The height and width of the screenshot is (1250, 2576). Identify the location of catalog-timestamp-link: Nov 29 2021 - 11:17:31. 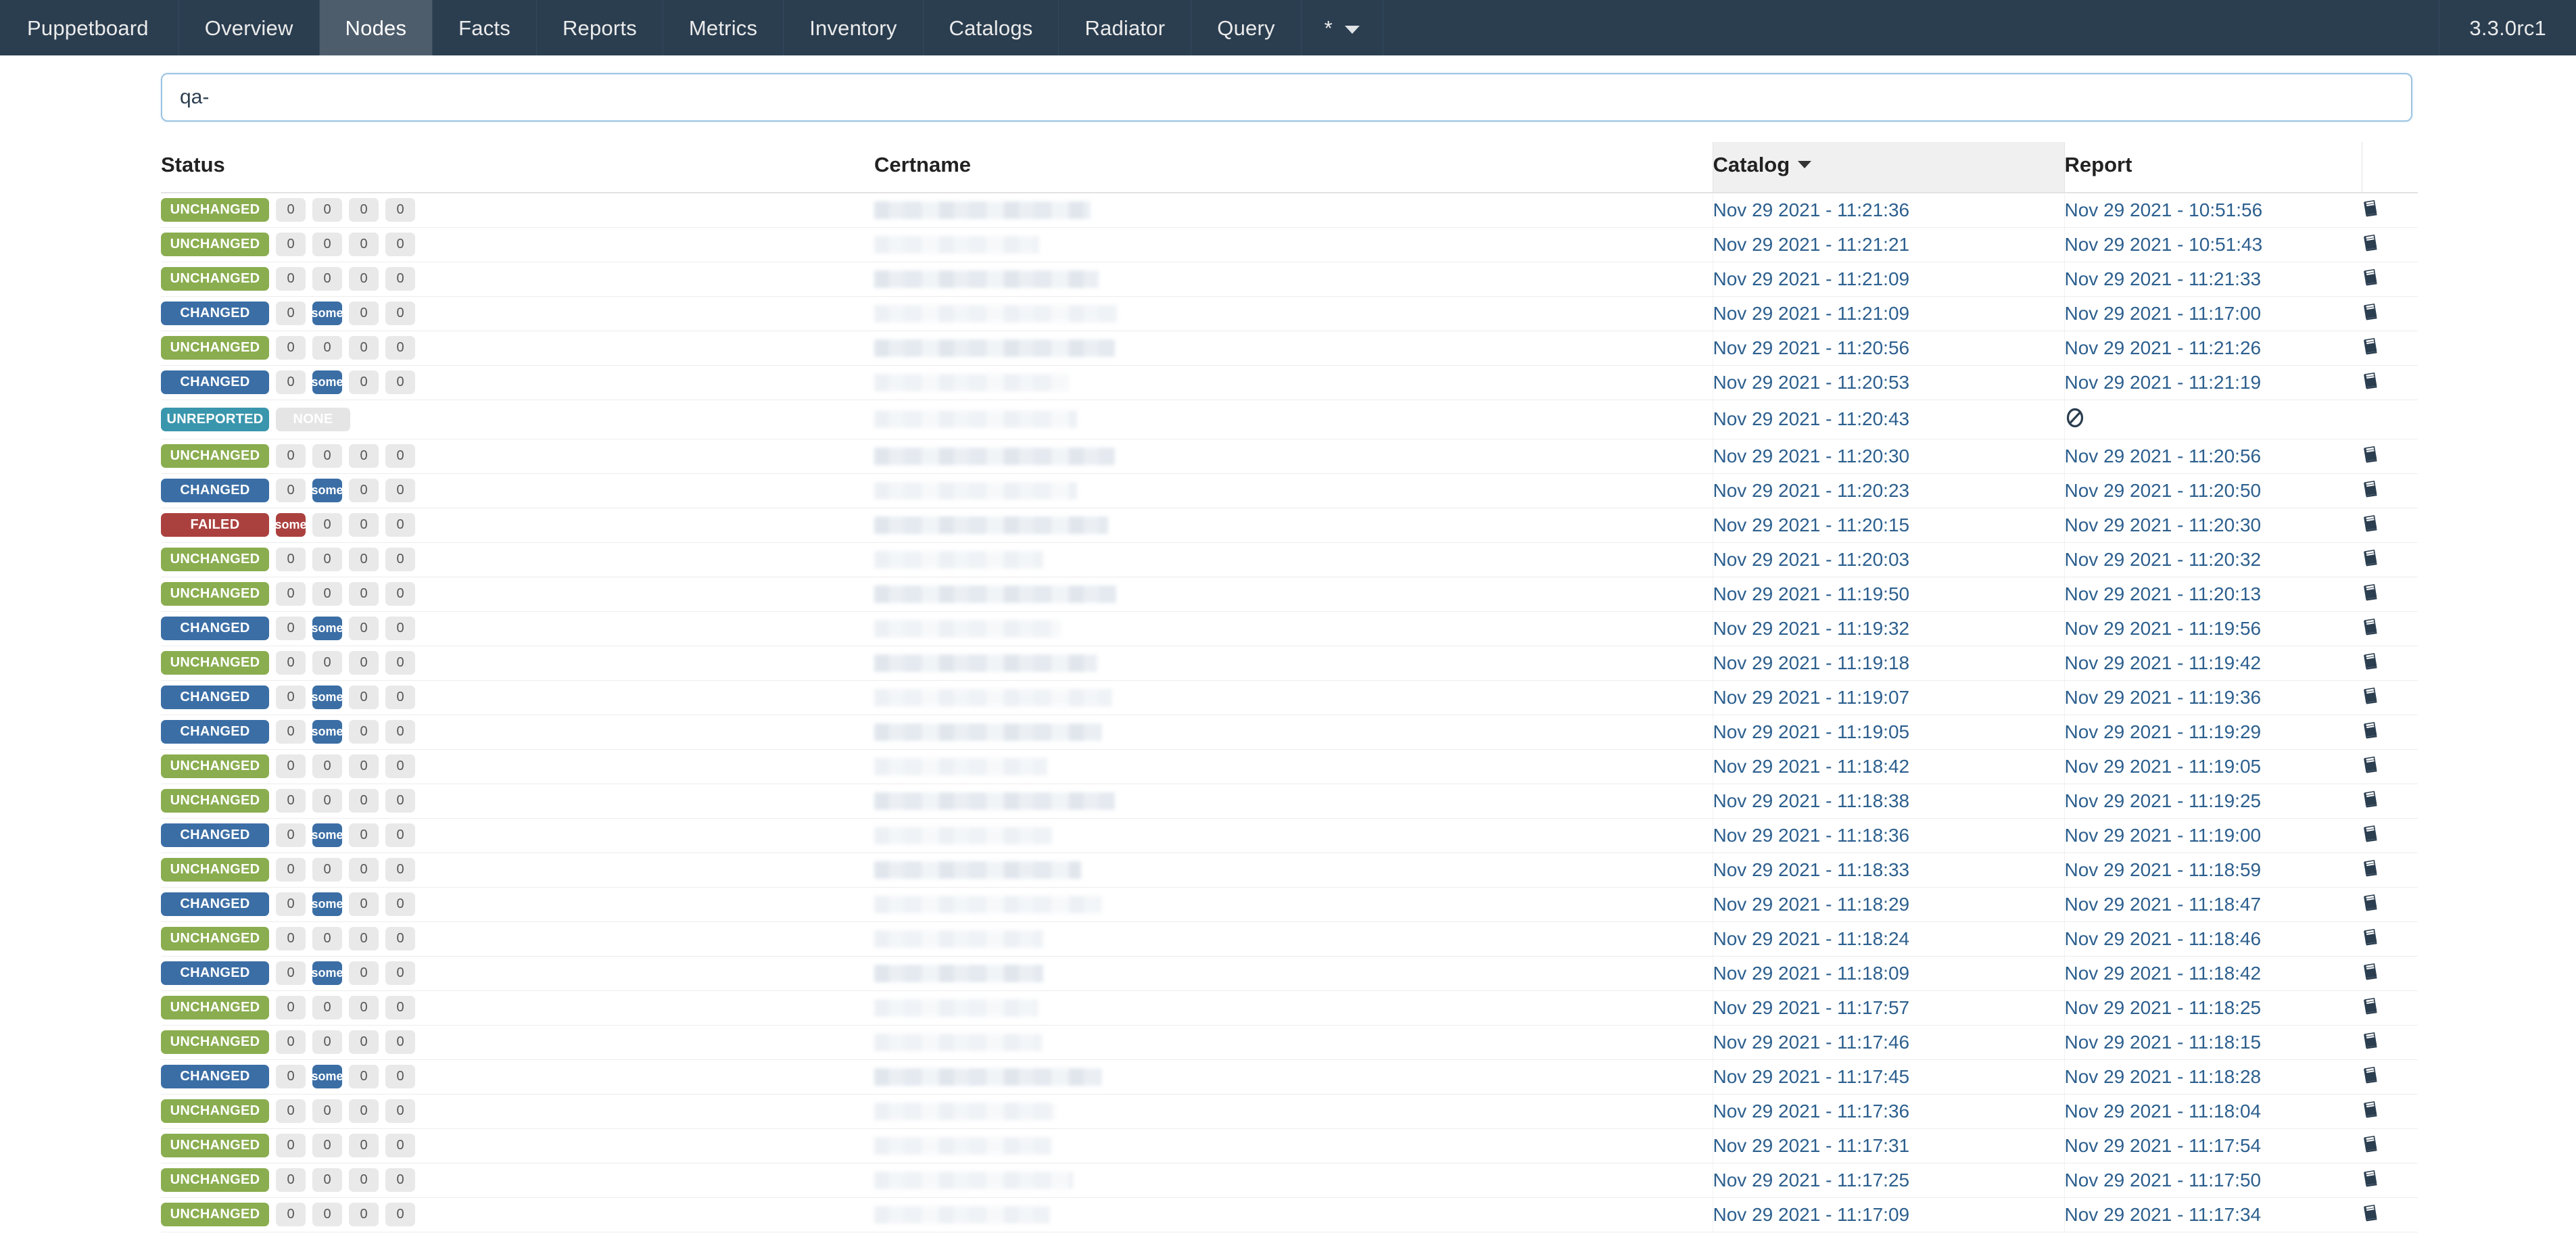
(1811, 1146).